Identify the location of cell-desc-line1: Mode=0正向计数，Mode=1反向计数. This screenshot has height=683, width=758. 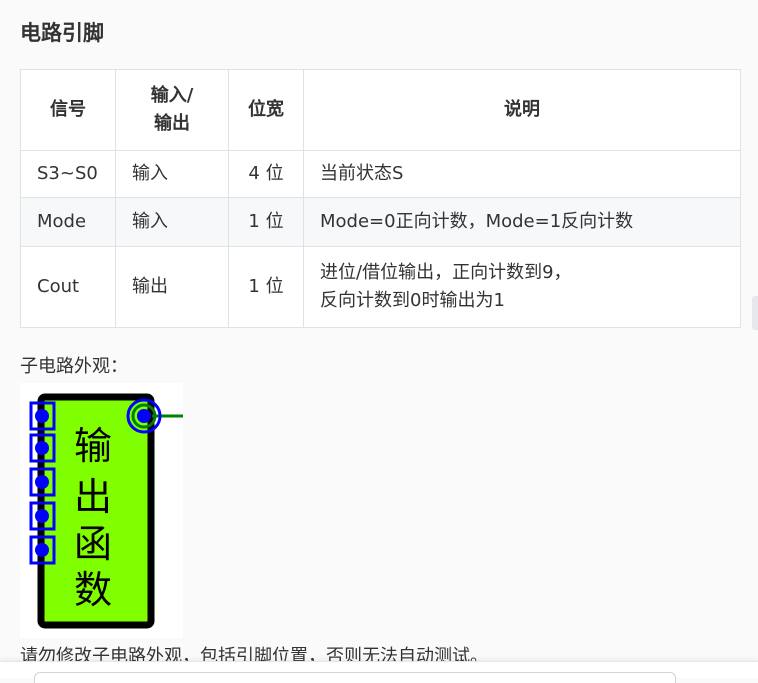
(477, 221).